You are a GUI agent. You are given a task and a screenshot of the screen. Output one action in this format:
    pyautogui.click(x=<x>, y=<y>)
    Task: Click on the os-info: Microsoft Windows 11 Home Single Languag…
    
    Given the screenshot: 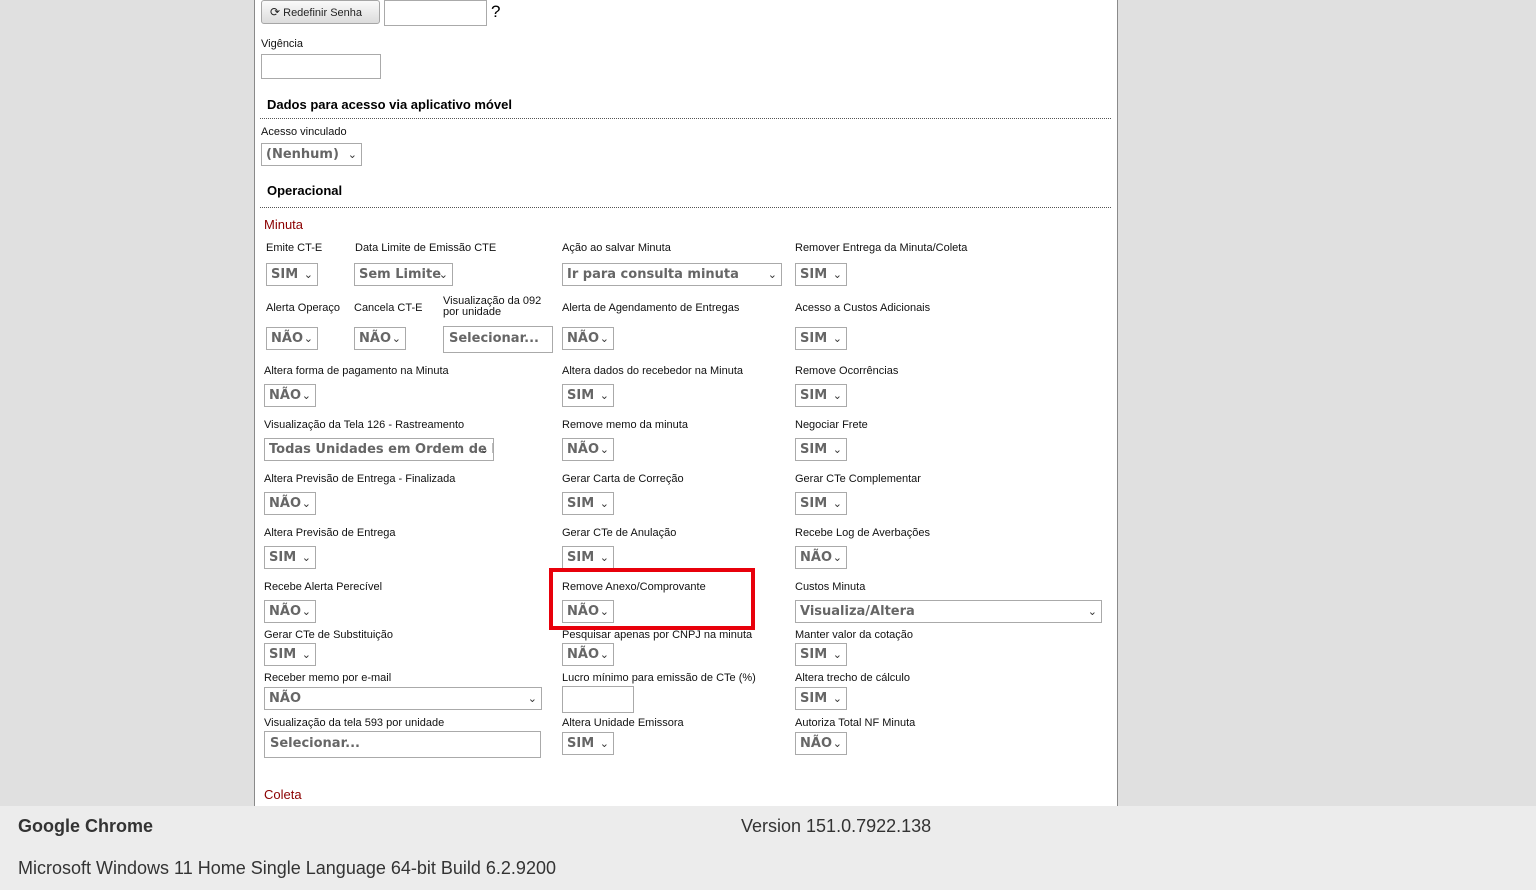 What is the action you would take?
    pyautogui.click(x=287, y=868)
    